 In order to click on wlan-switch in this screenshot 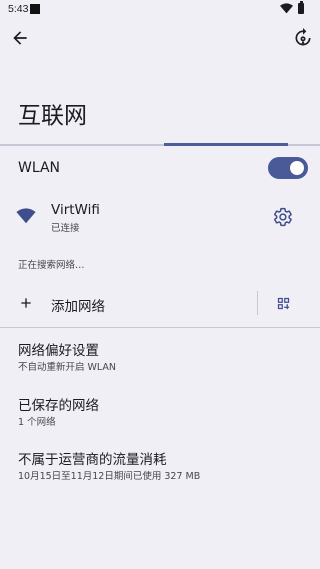, I will do `click(288, 168)`.